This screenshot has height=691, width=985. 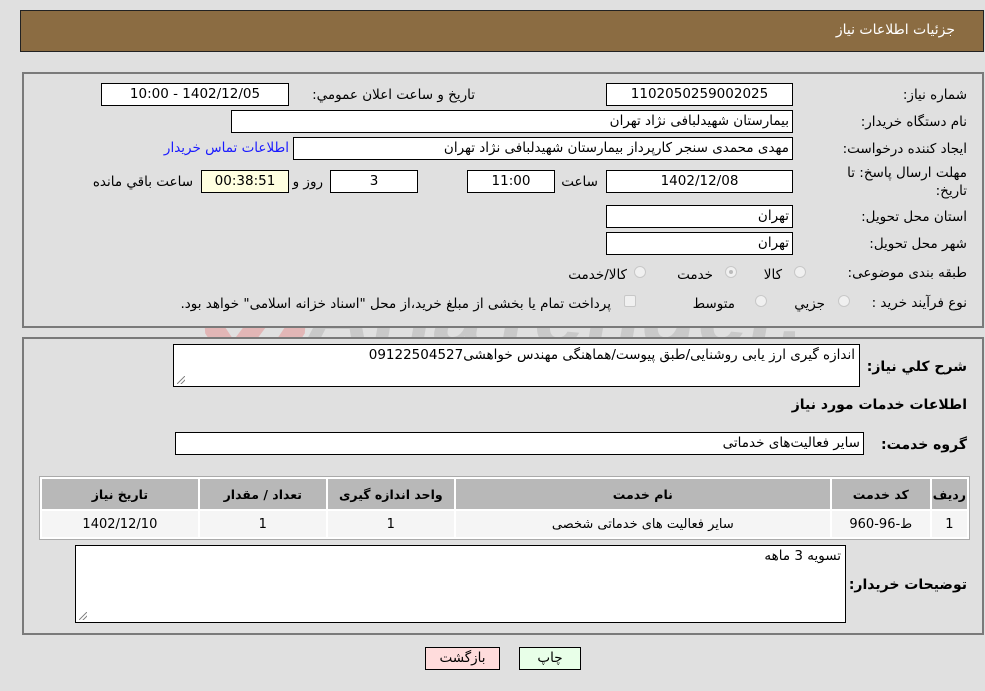 What do you see at coordinates (907, 273) in the screenshot?
I see `category-label: طبقه بندی موضوعی:` at bounding box center [907, 273].